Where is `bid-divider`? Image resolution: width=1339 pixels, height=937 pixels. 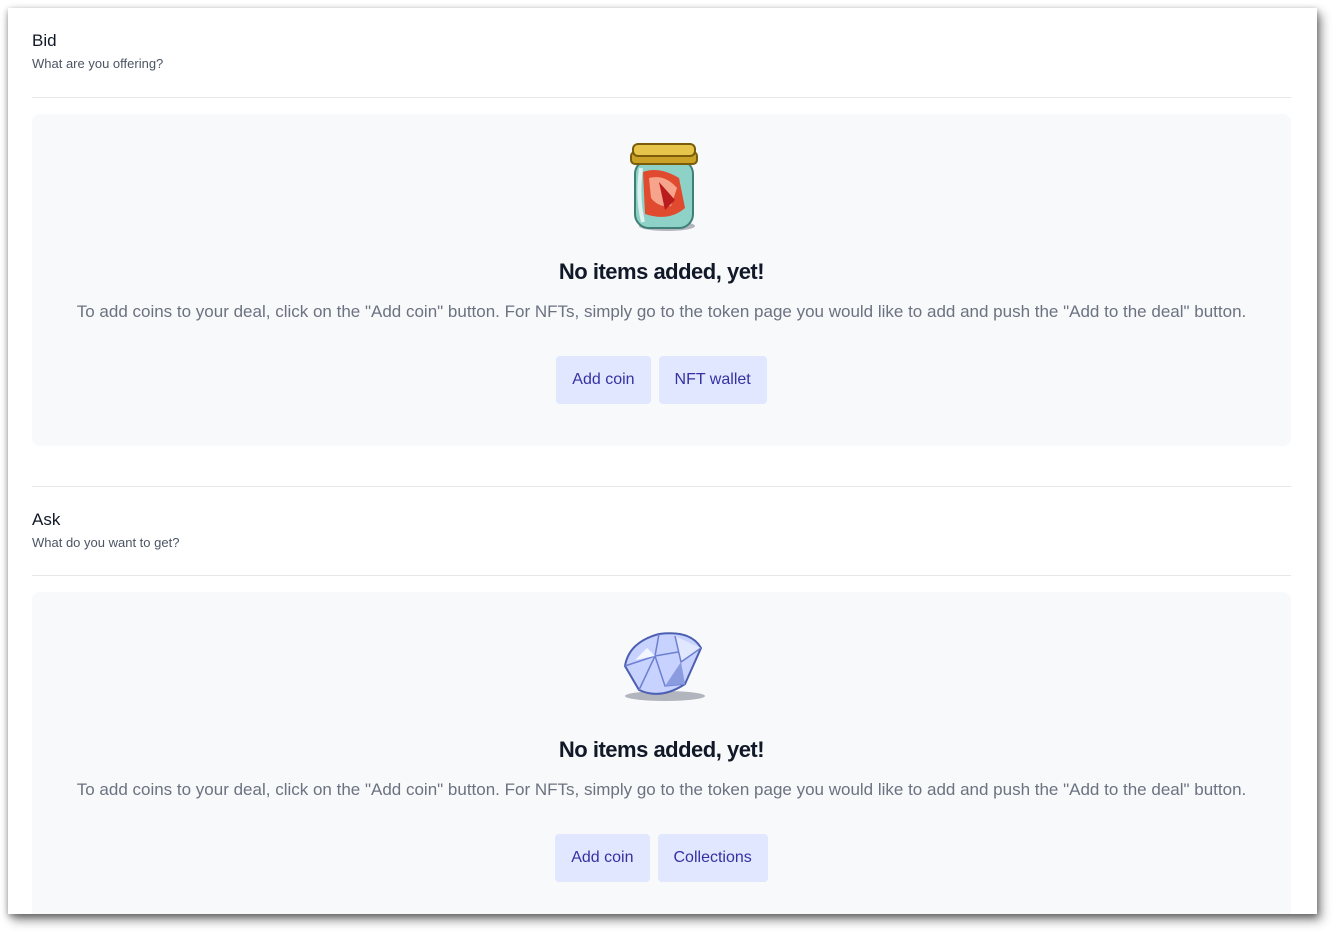 bid-divider is located at coordinates (661, 97).